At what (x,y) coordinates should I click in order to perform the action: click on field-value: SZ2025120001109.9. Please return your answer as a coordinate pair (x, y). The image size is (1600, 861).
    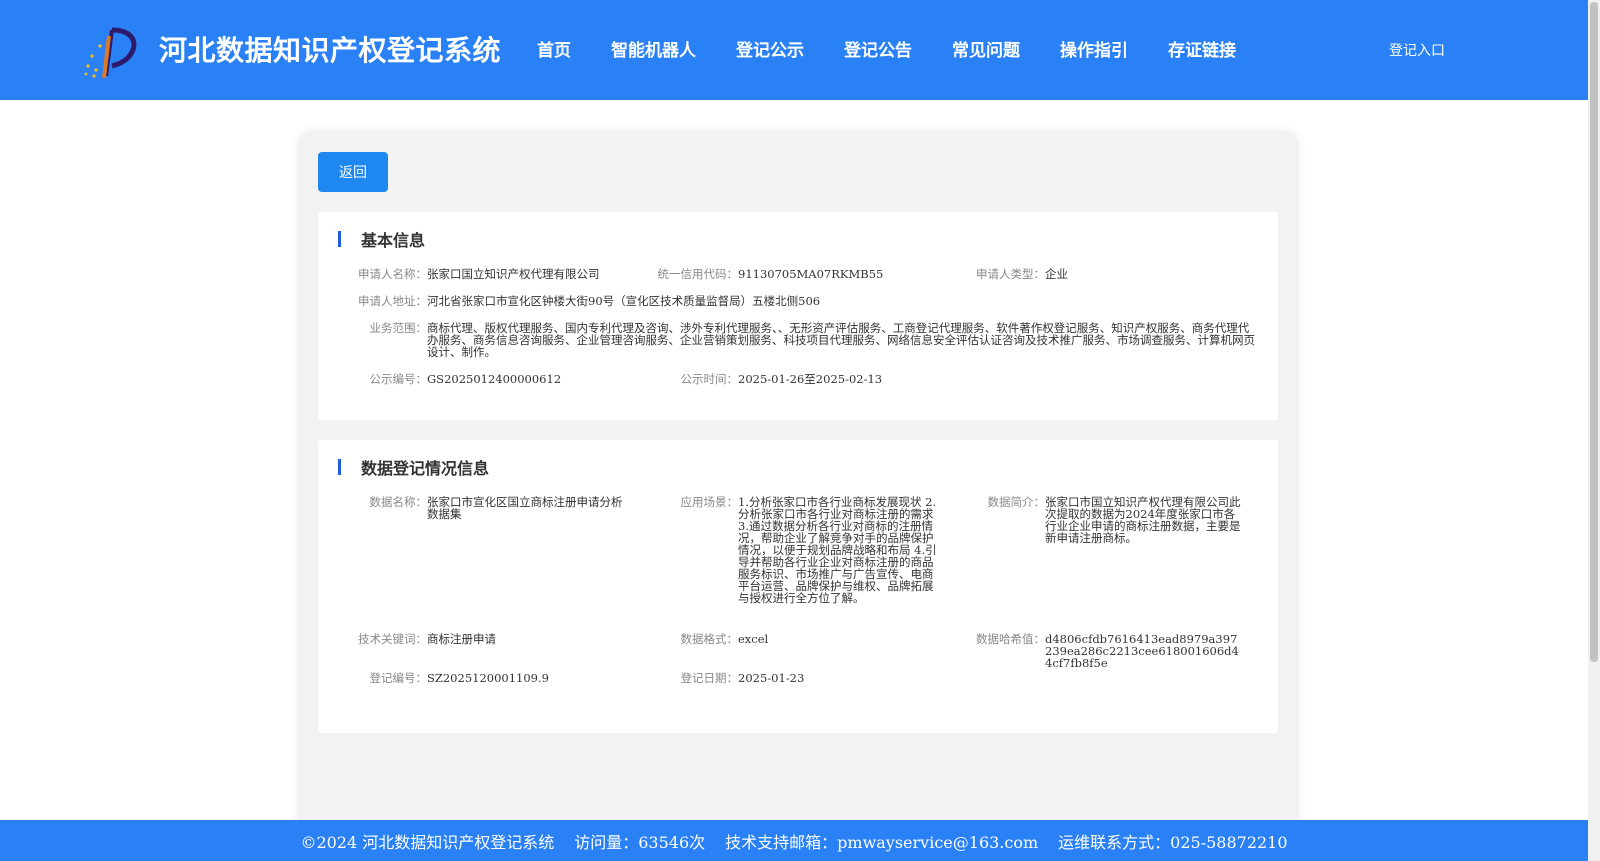
    Looking at the image, I should click on (488, 678).